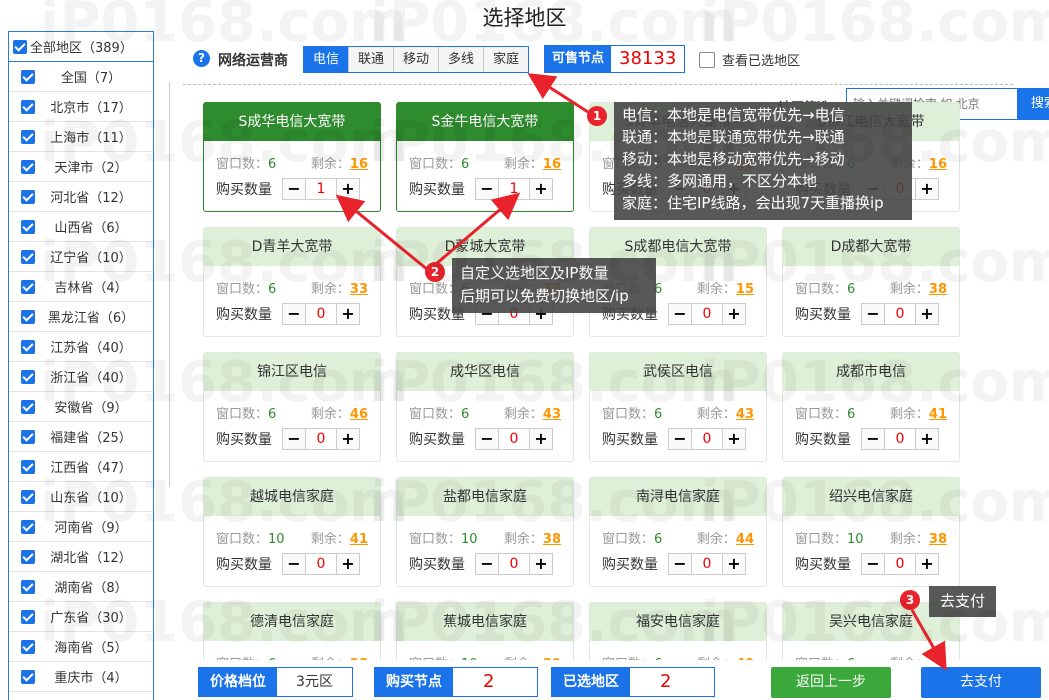 This screenshot has width=1049, height=700. Describe the element at coordinates (81, 677) in the screenshot. I see `sidebar-item: 重庆市（4）` at that location.